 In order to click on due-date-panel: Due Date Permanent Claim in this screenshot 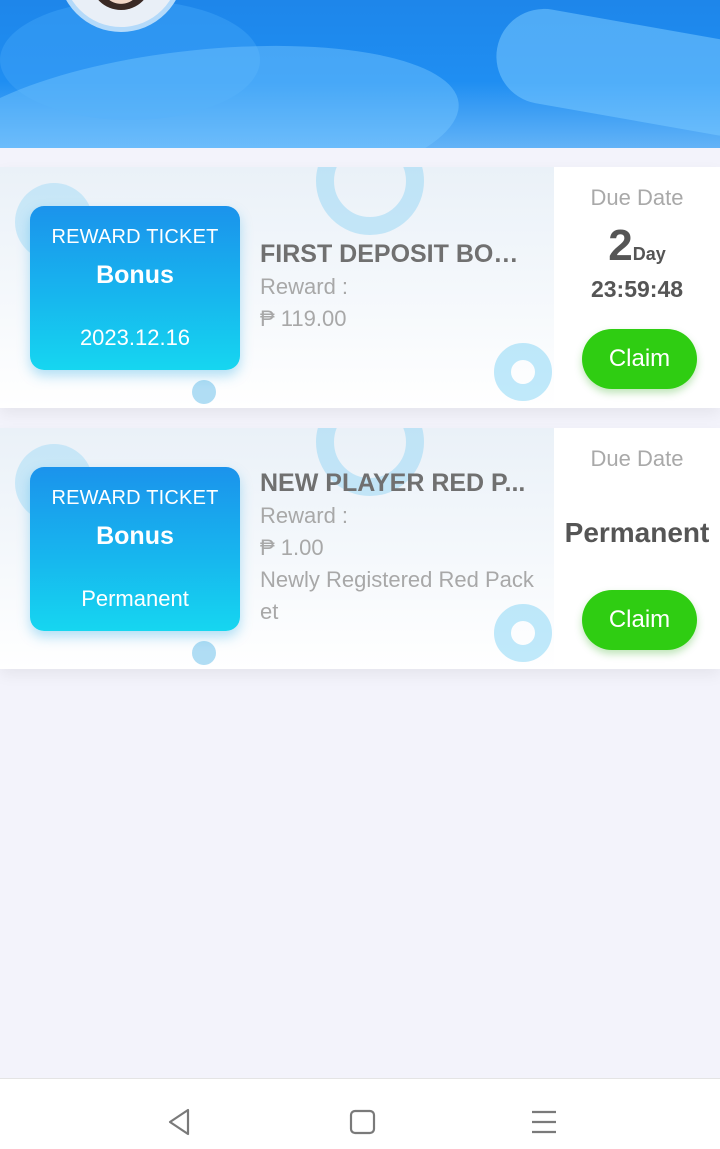, I will do `click(637, 548)`.